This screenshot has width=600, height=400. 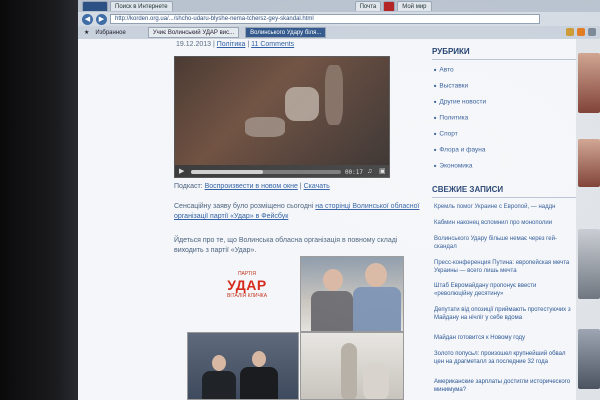 I want to click on toolbar-icons, so click(x=581, y=32).